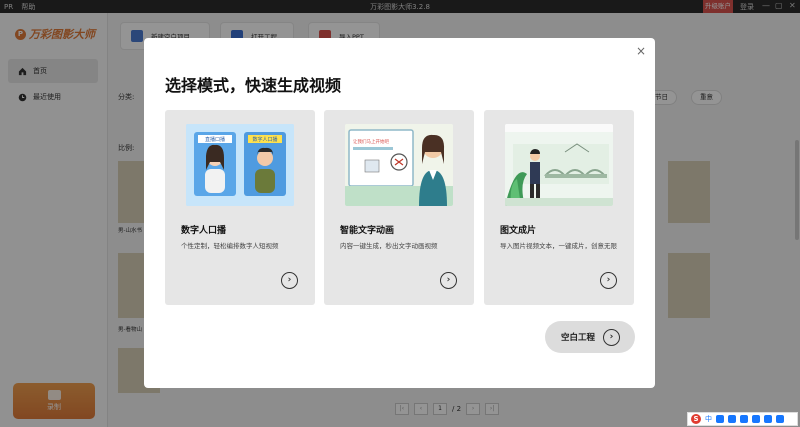 The width and height of the screenshot is (800, 427). I want to click on blank-project-button: 空白工程 ›, so click(590, 337).